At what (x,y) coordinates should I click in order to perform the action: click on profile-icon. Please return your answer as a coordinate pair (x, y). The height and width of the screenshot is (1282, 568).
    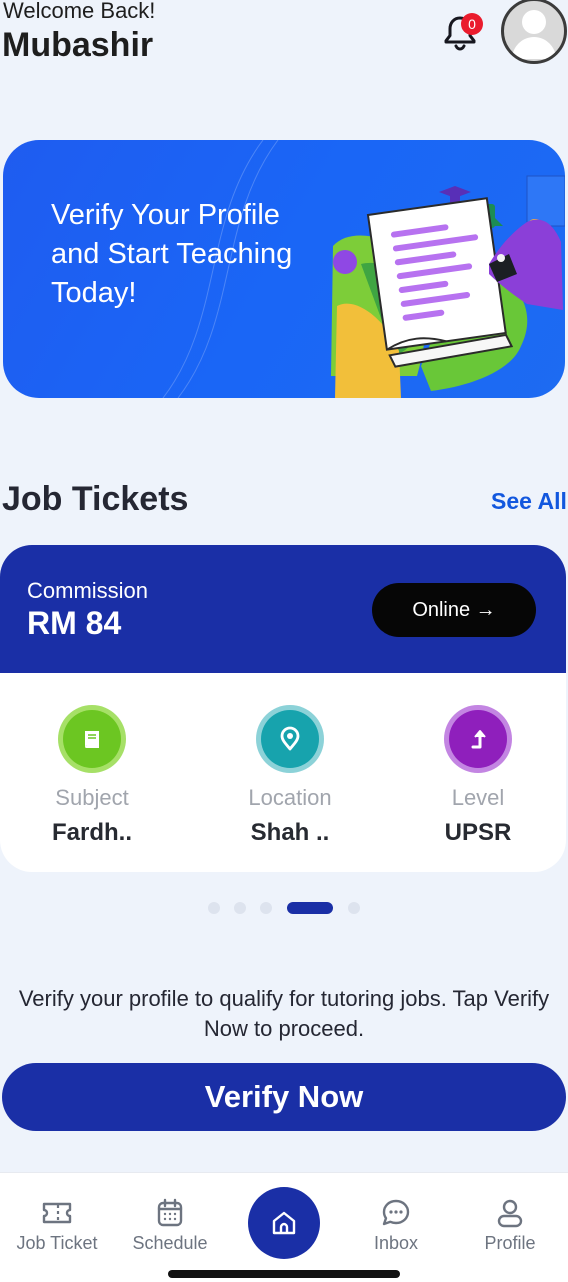
    Looking at the image, I should click on (510, 1213).